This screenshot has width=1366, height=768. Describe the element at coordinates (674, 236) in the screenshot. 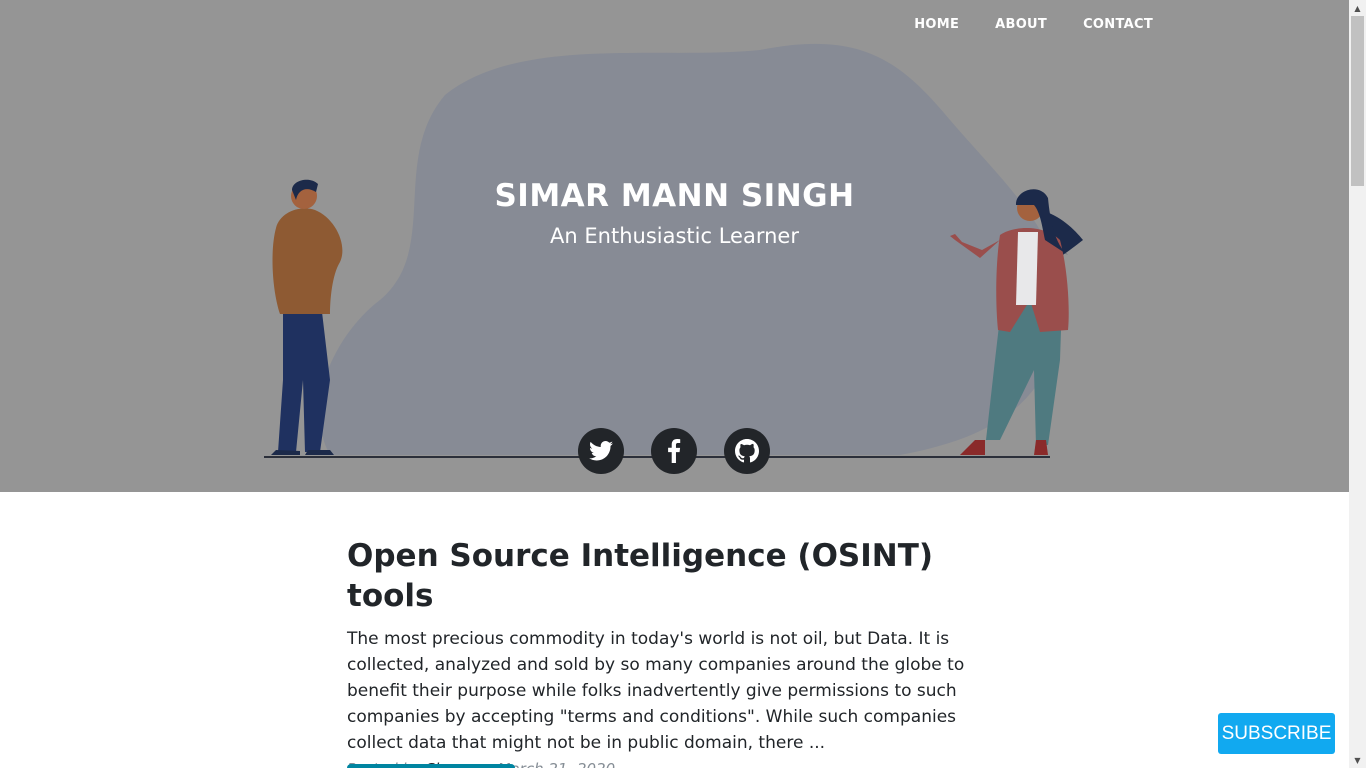

I see `site-subtitle: An Enthusiastic Learner` at that location.